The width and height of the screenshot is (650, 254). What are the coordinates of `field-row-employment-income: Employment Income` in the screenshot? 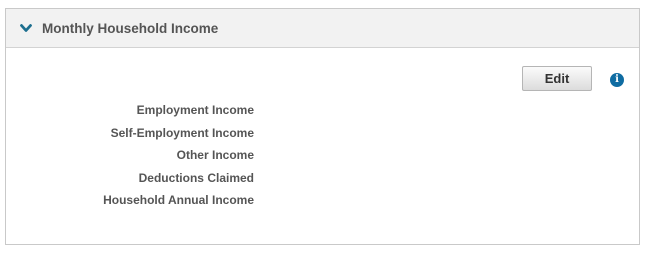 It's located at (130, 110).